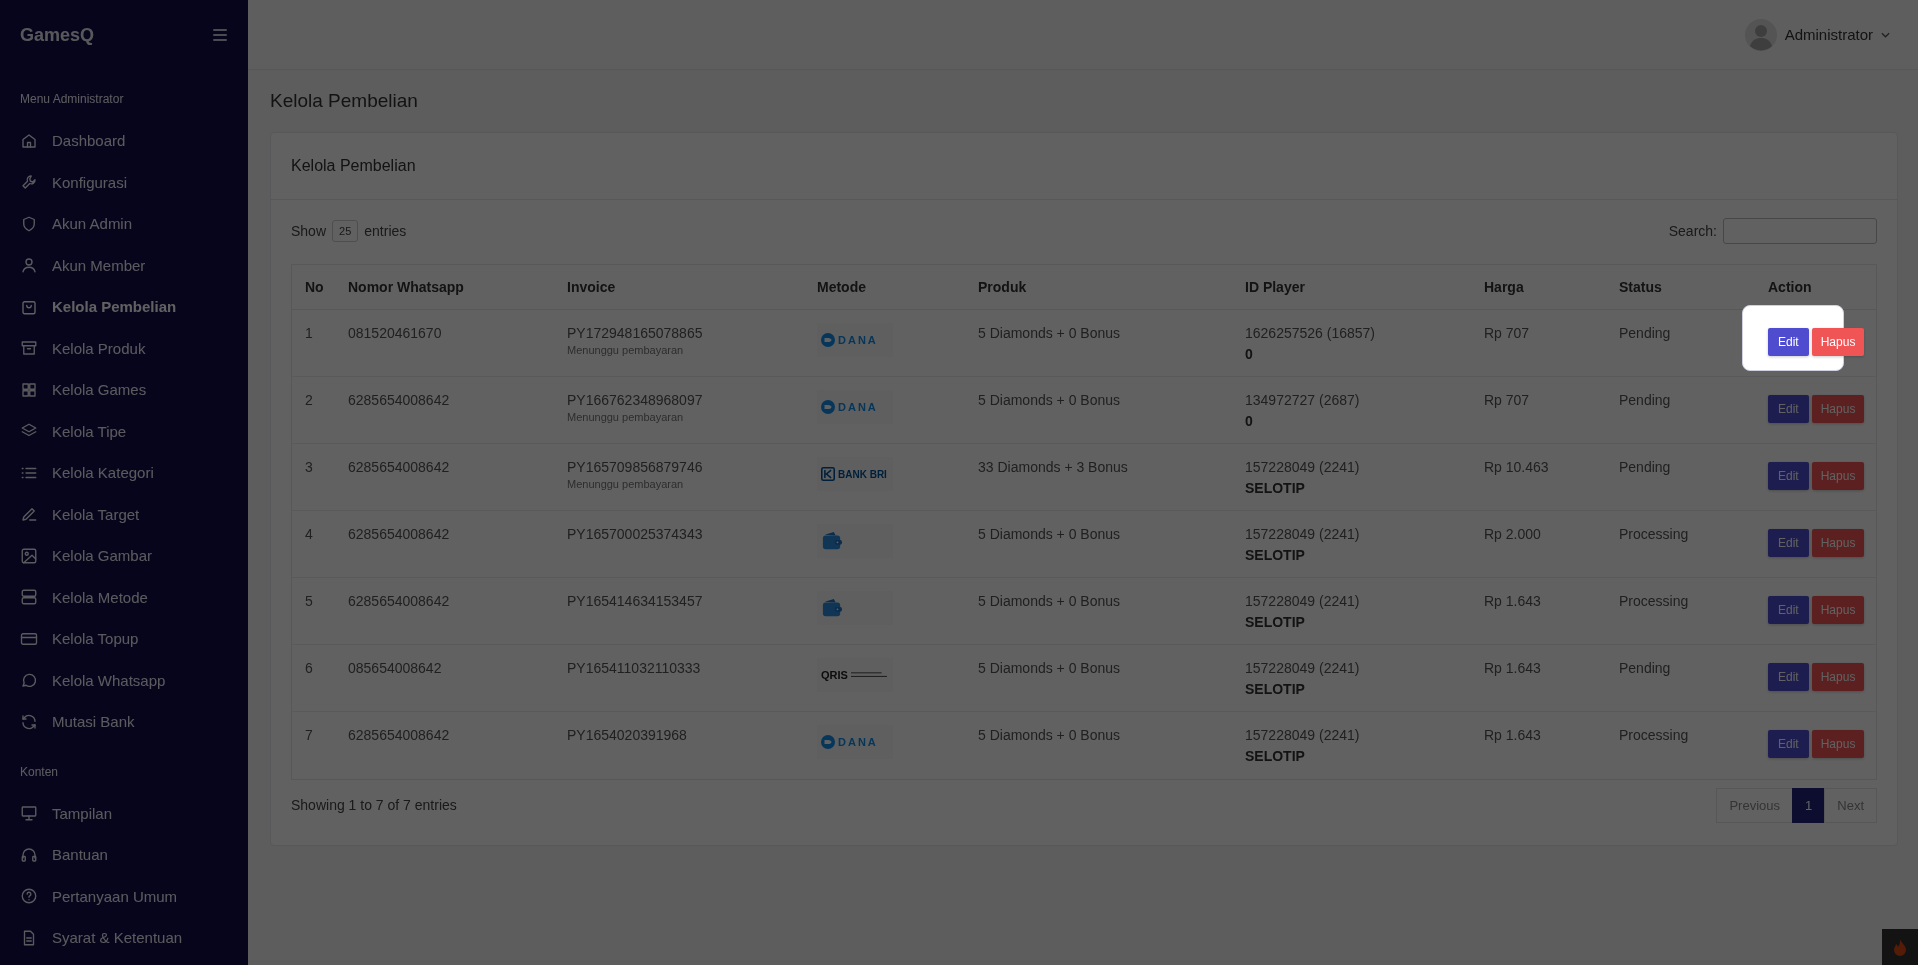 This screenshot has height=965, width=1918. I want to click on user-menu: Administrator, so click(1817, 34).